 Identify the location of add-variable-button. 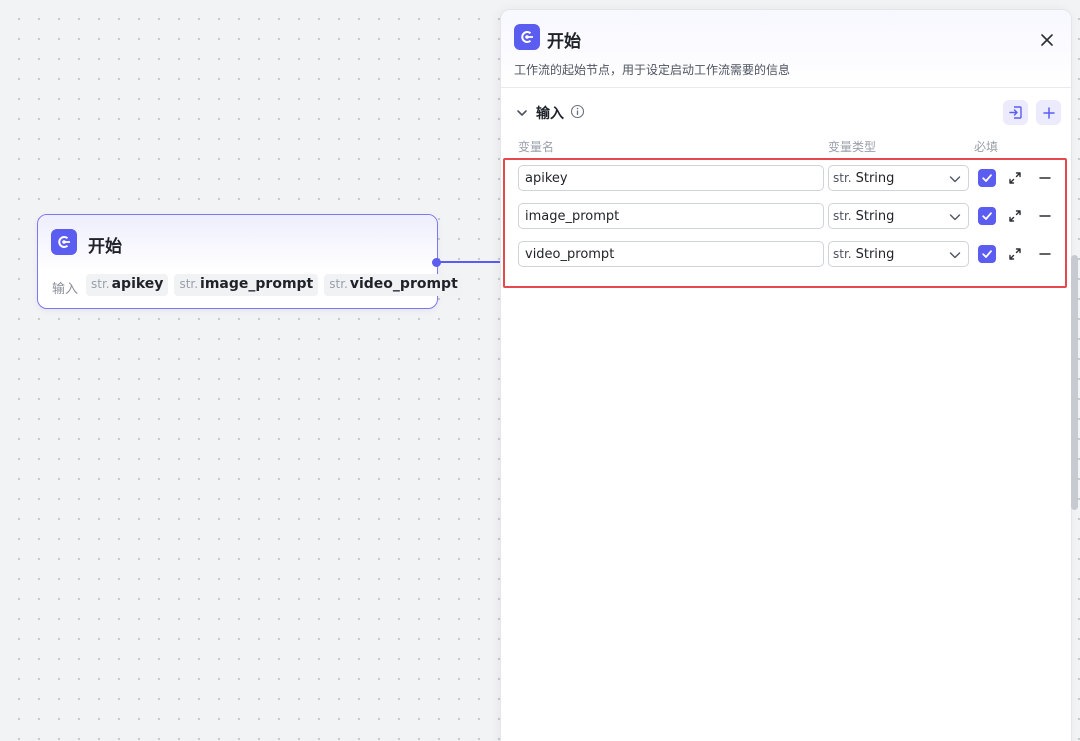
(1048, 112).